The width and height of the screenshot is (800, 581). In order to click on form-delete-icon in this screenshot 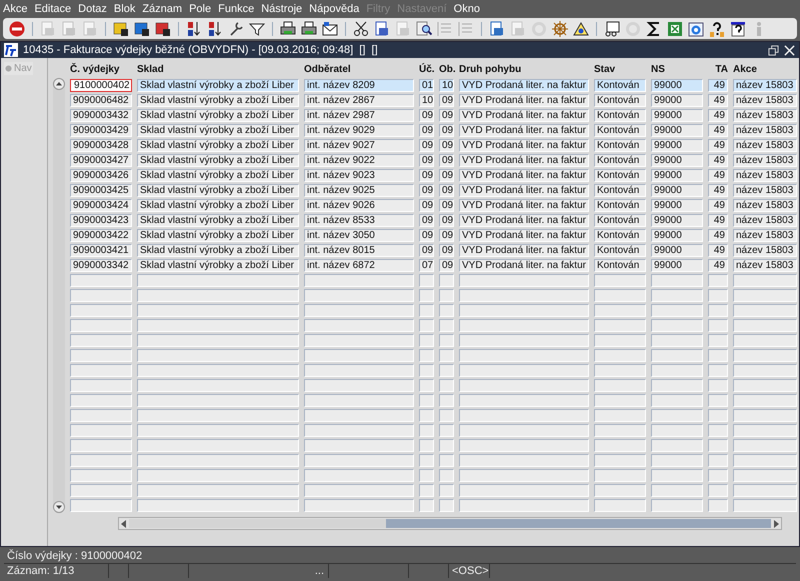, I will do `click(90, 28)`.